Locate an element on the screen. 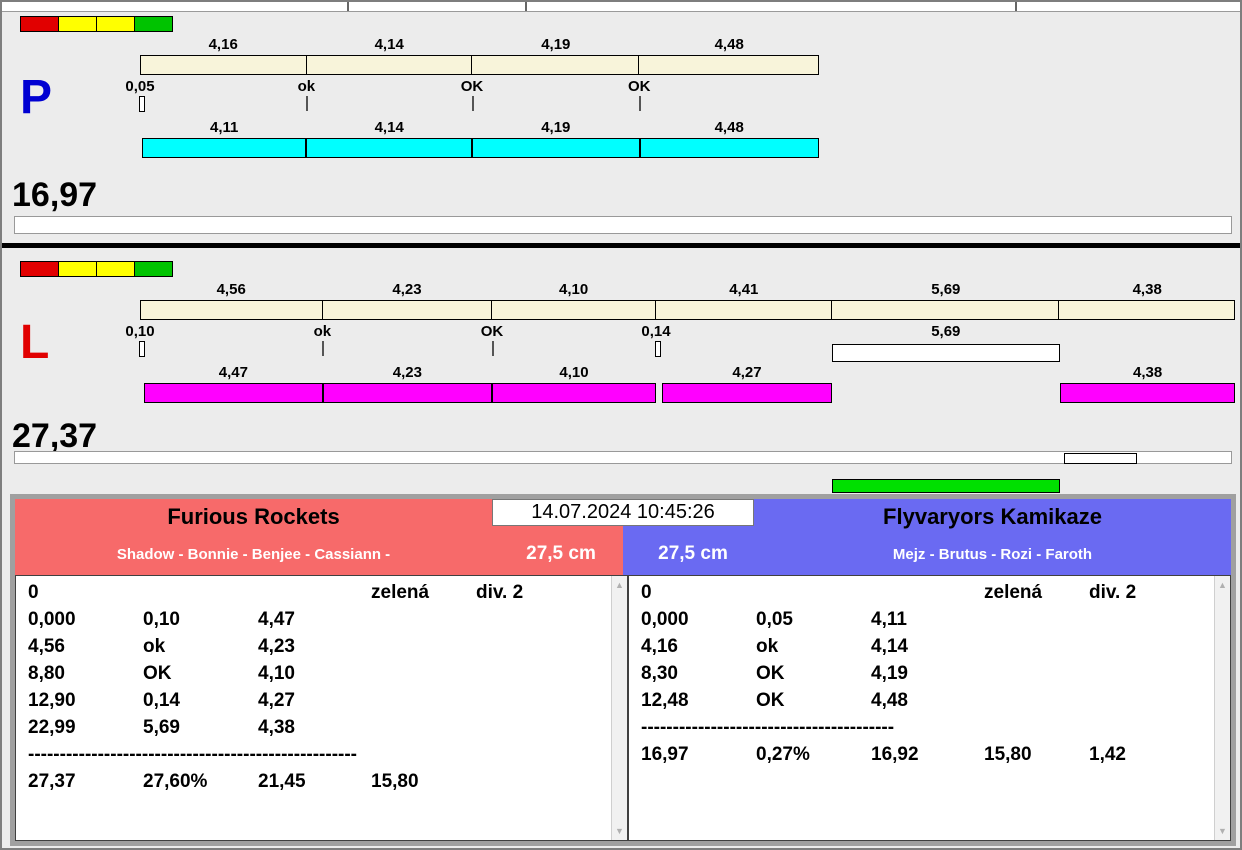 This screenshot has width=1242, height=850. results-cell: 4,48 is located at coordinates (889, 700).